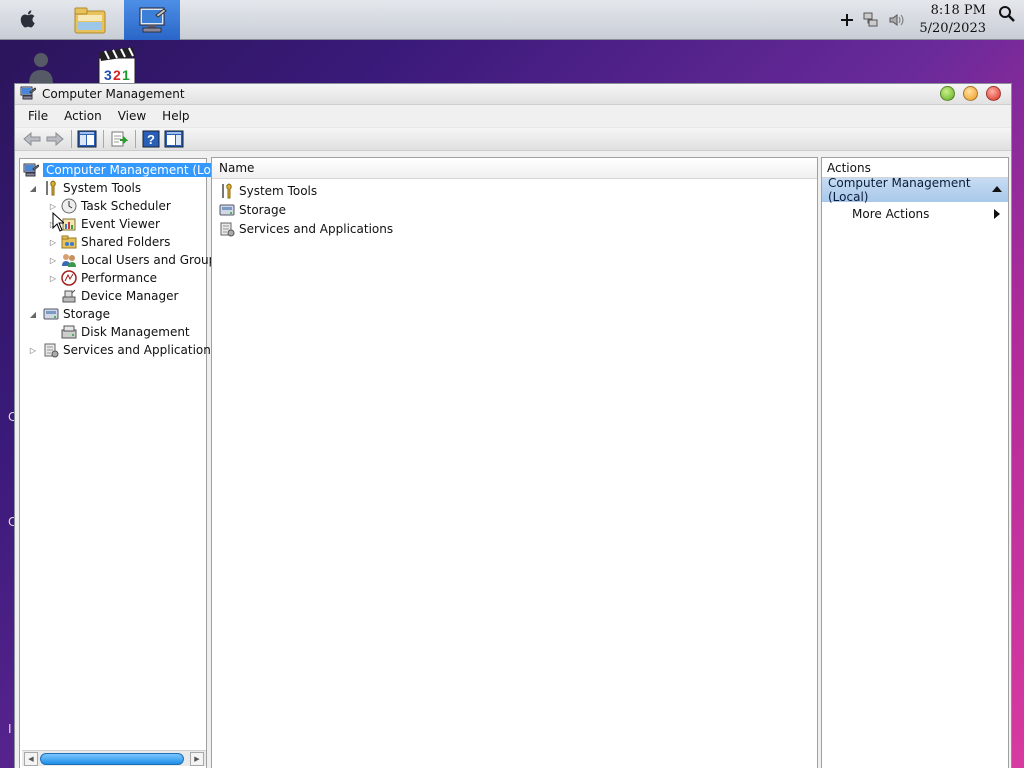 The height and width of the screenshot is (768, 1024). What do you see at coordinates (197, 759) in the screenshot?
I see `scroll-right-icon: ▶` at bounding box center [197, 759].